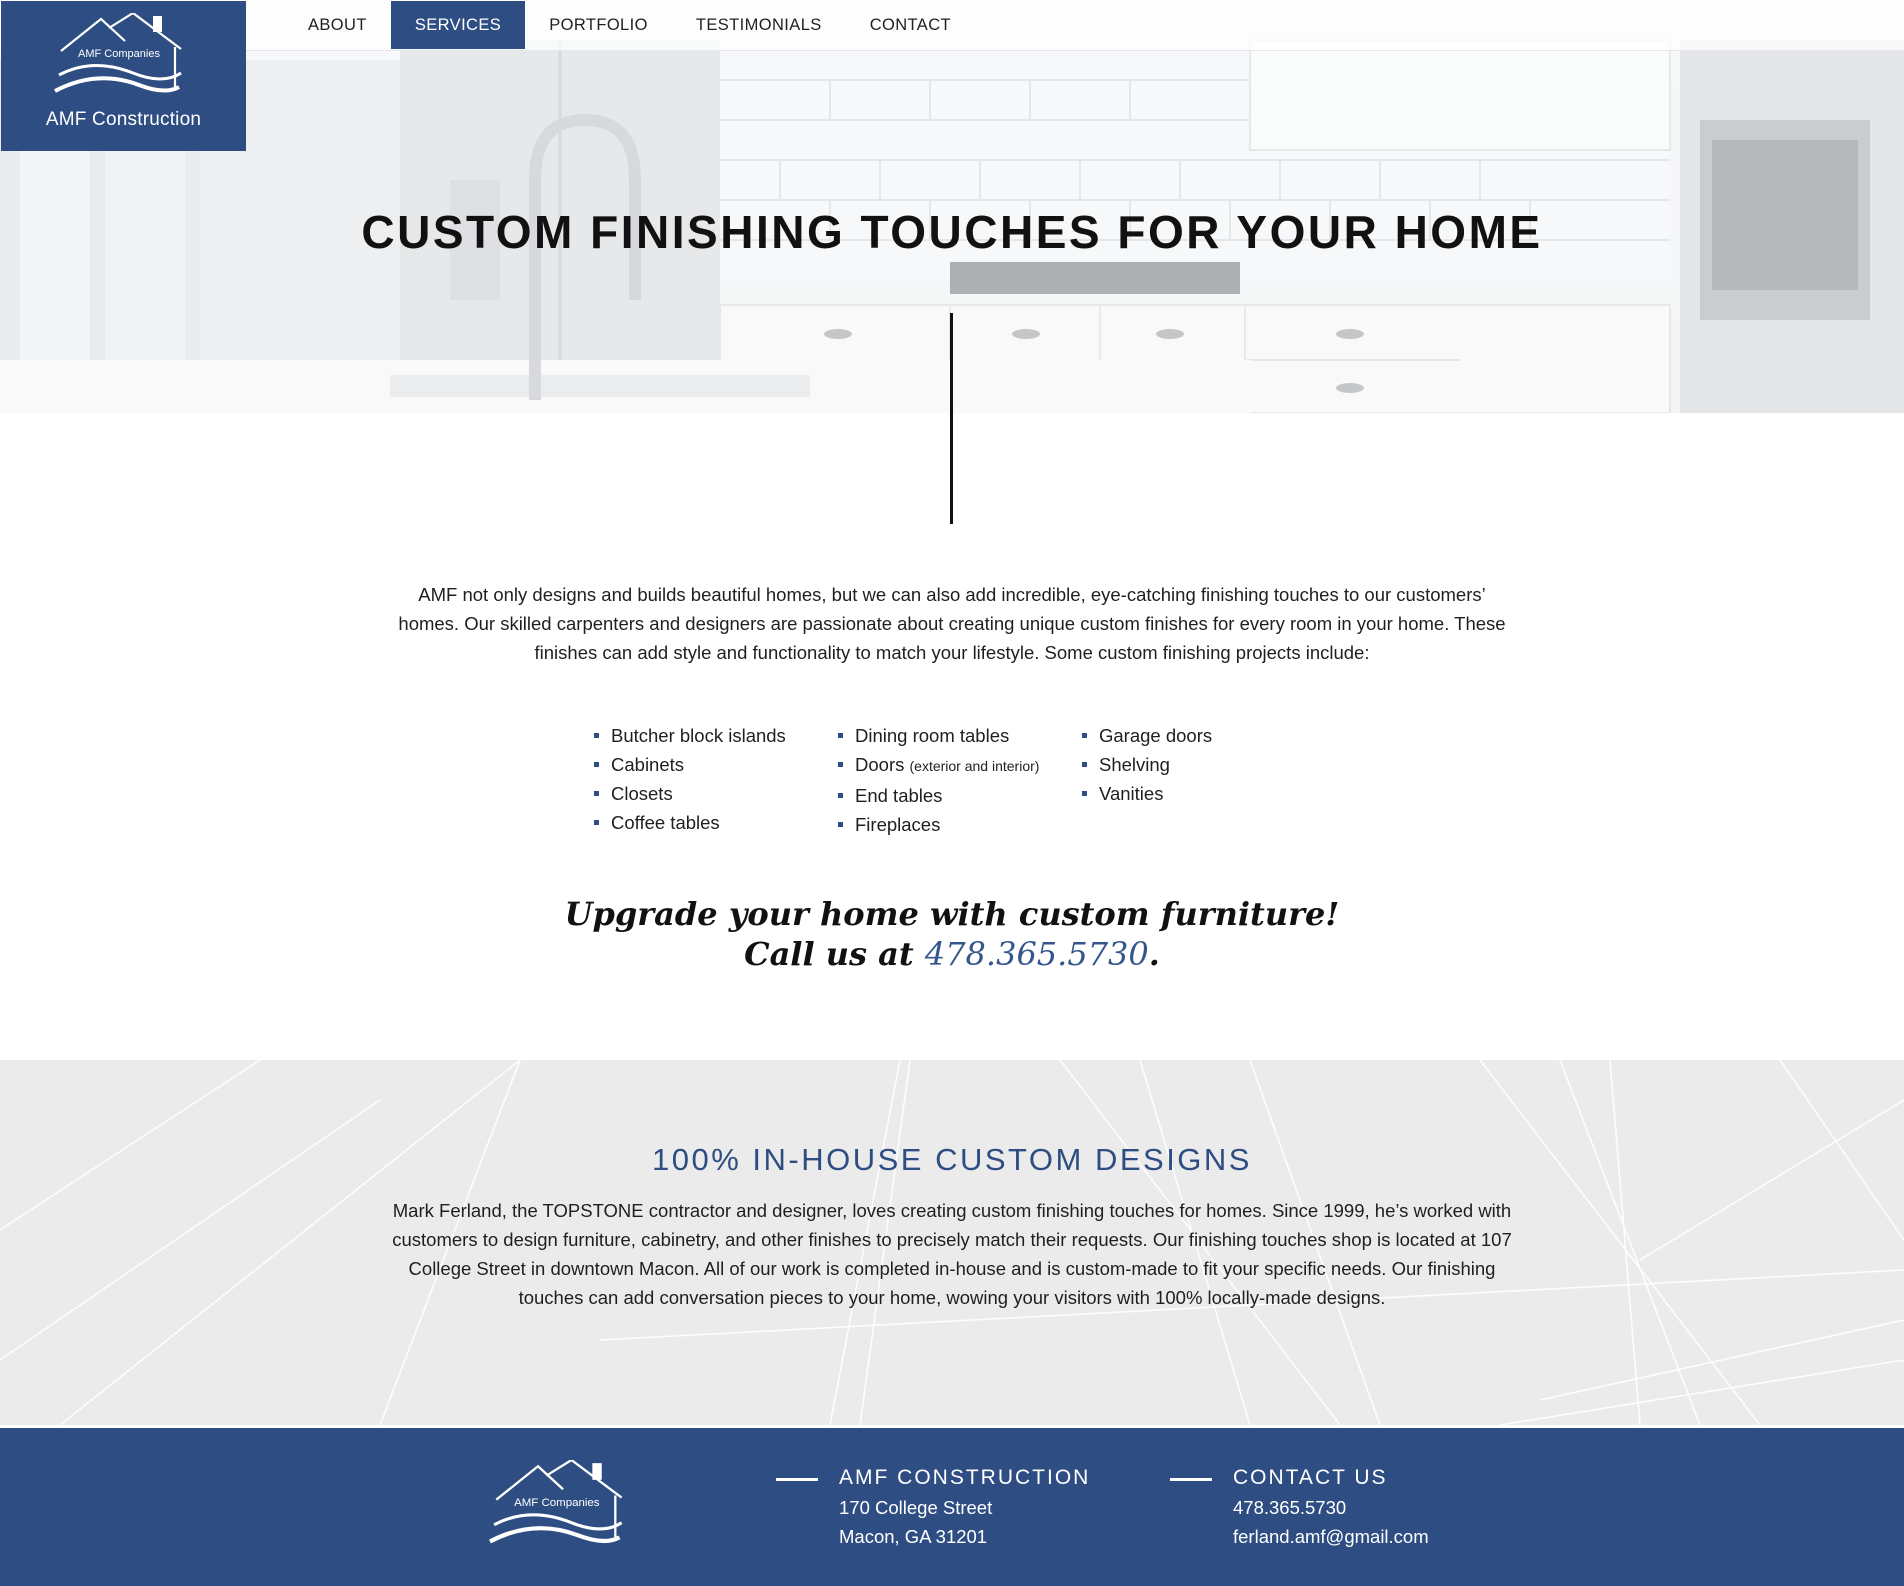 This screenshot has height=1586, width=1904. Describe the element at coordinates (916, 1507) in the screenshot. I see `footer-address-line-1: 170 College Street` at that location.